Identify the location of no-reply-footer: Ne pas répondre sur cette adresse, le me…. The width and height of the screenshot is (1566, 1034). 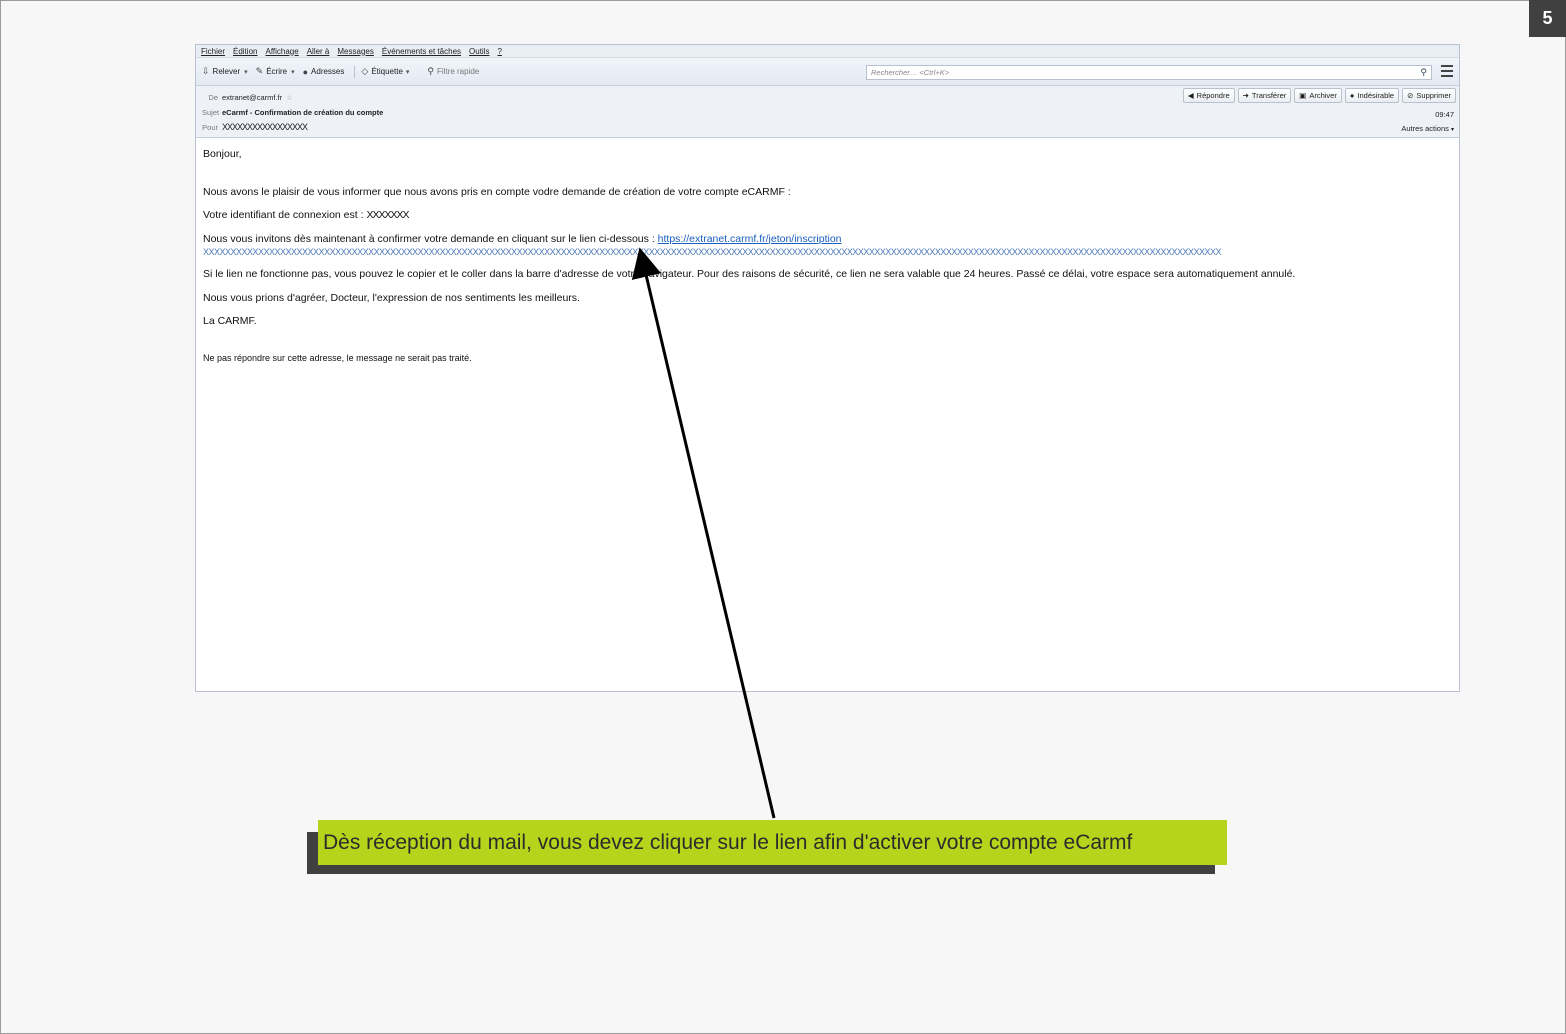
(337, 357).